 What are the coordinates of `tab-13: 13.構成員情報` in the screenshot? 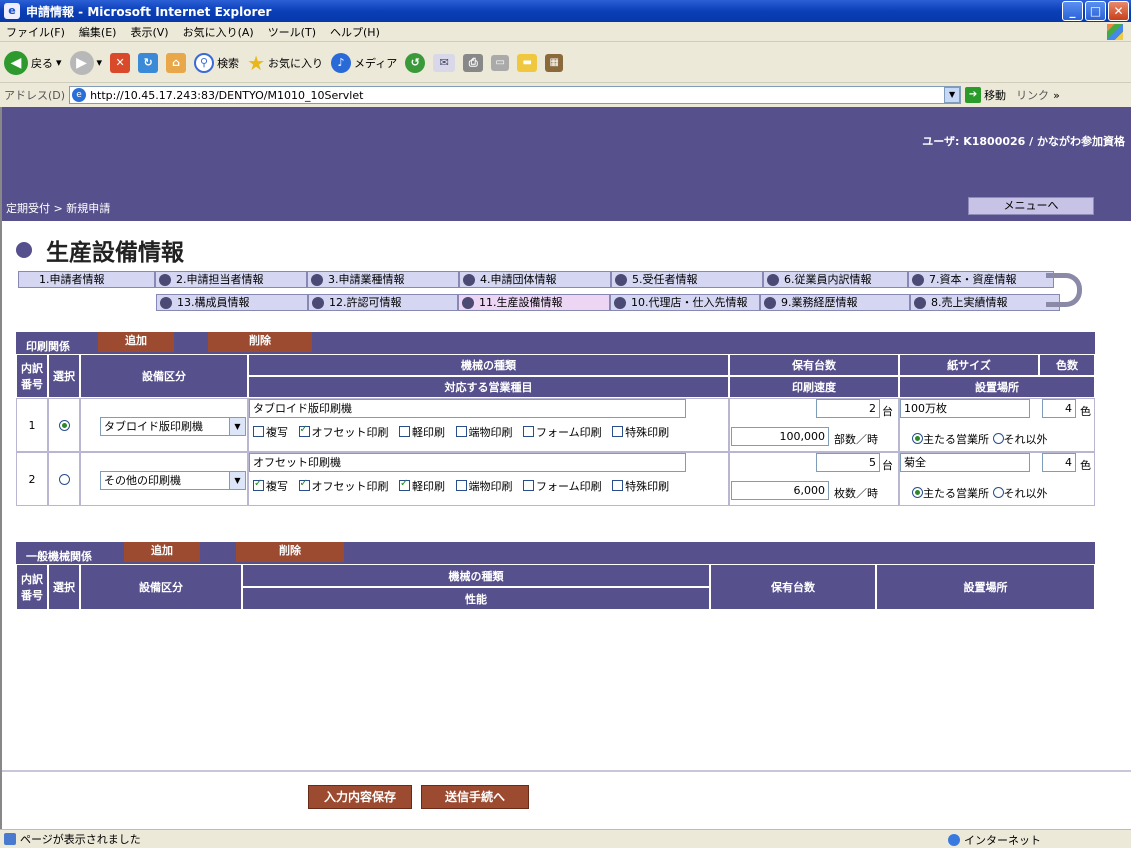 It's located at (232, 302).